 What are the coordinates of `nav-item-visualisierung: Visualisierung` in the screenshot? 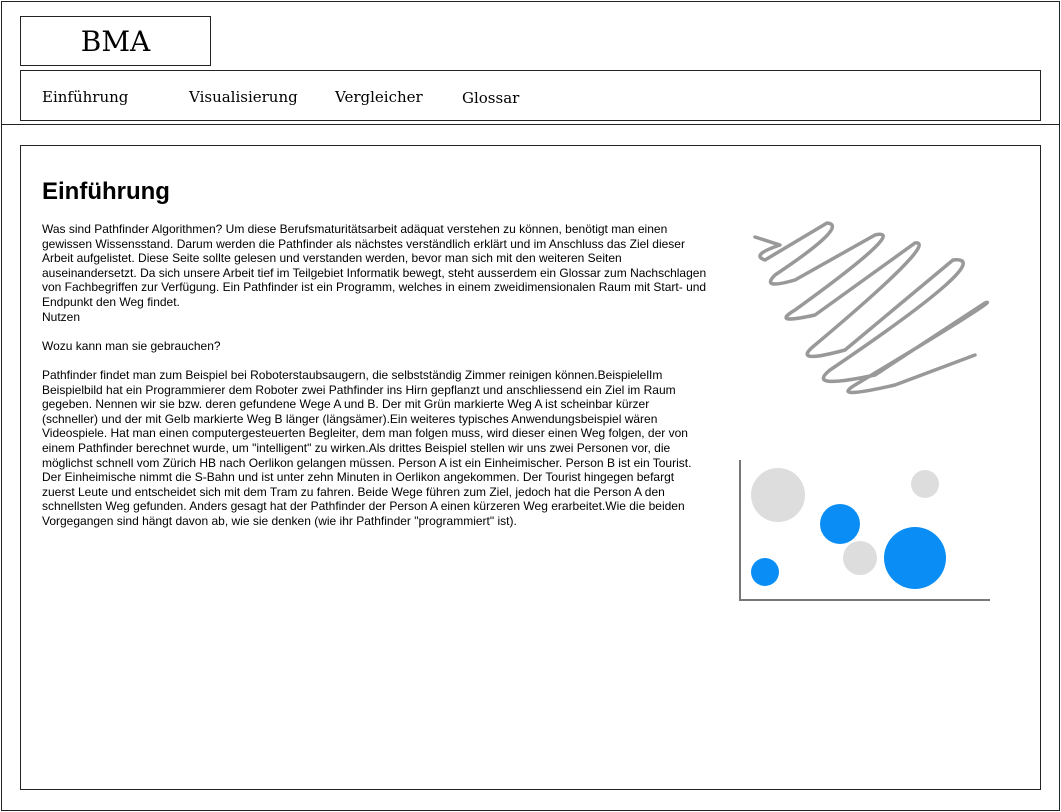 It's located at (243, 97).